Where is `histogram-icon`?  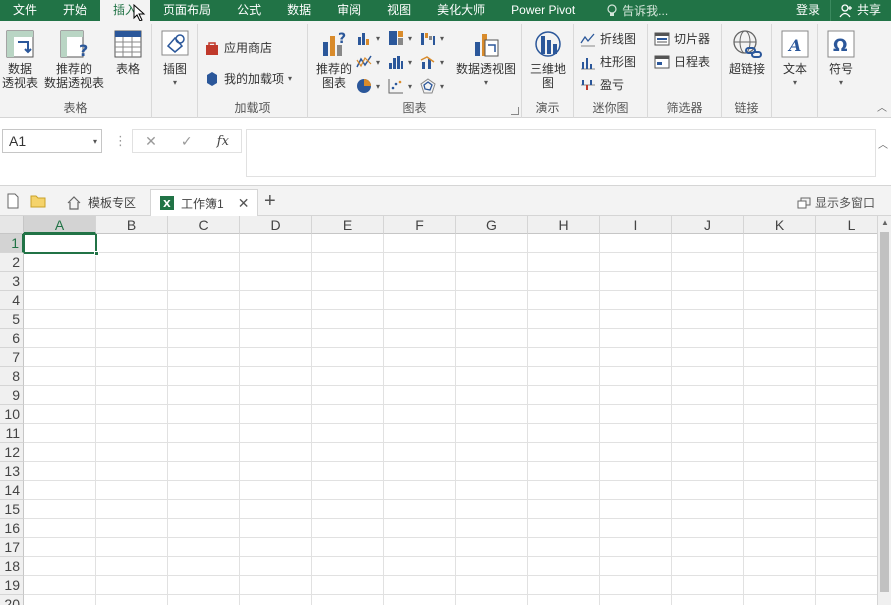 histogram-icon is located at coordinates (396, 62).